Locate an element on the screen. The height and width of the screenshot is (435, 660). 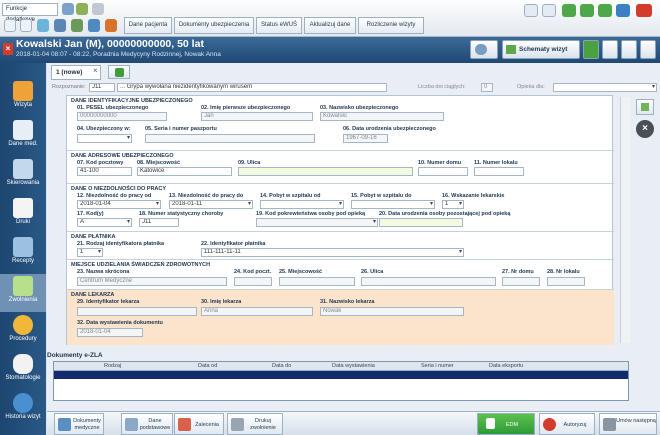
edit-button is located at coordinates (610, 49).